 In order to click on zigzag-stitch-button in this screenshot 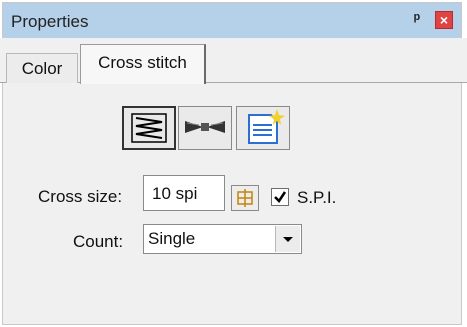, I will do `click(149, 128)`.